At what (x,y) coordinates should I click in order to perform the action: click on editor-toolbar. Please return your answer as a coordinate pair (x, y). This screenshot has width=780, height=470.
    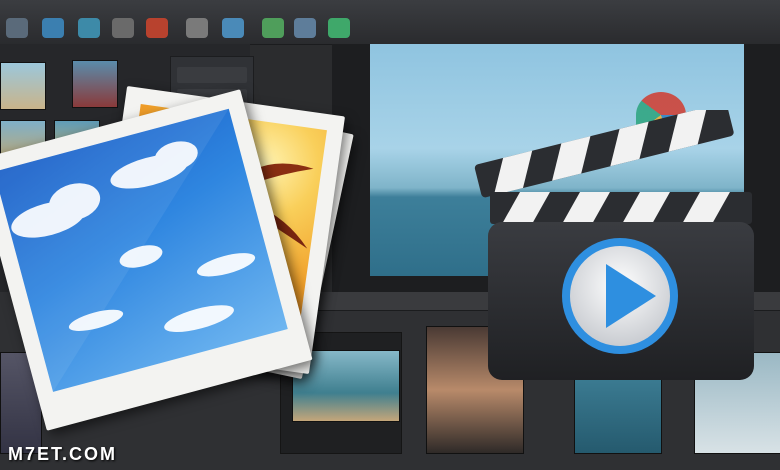
    Looking at the image, I should click on (390, 22).